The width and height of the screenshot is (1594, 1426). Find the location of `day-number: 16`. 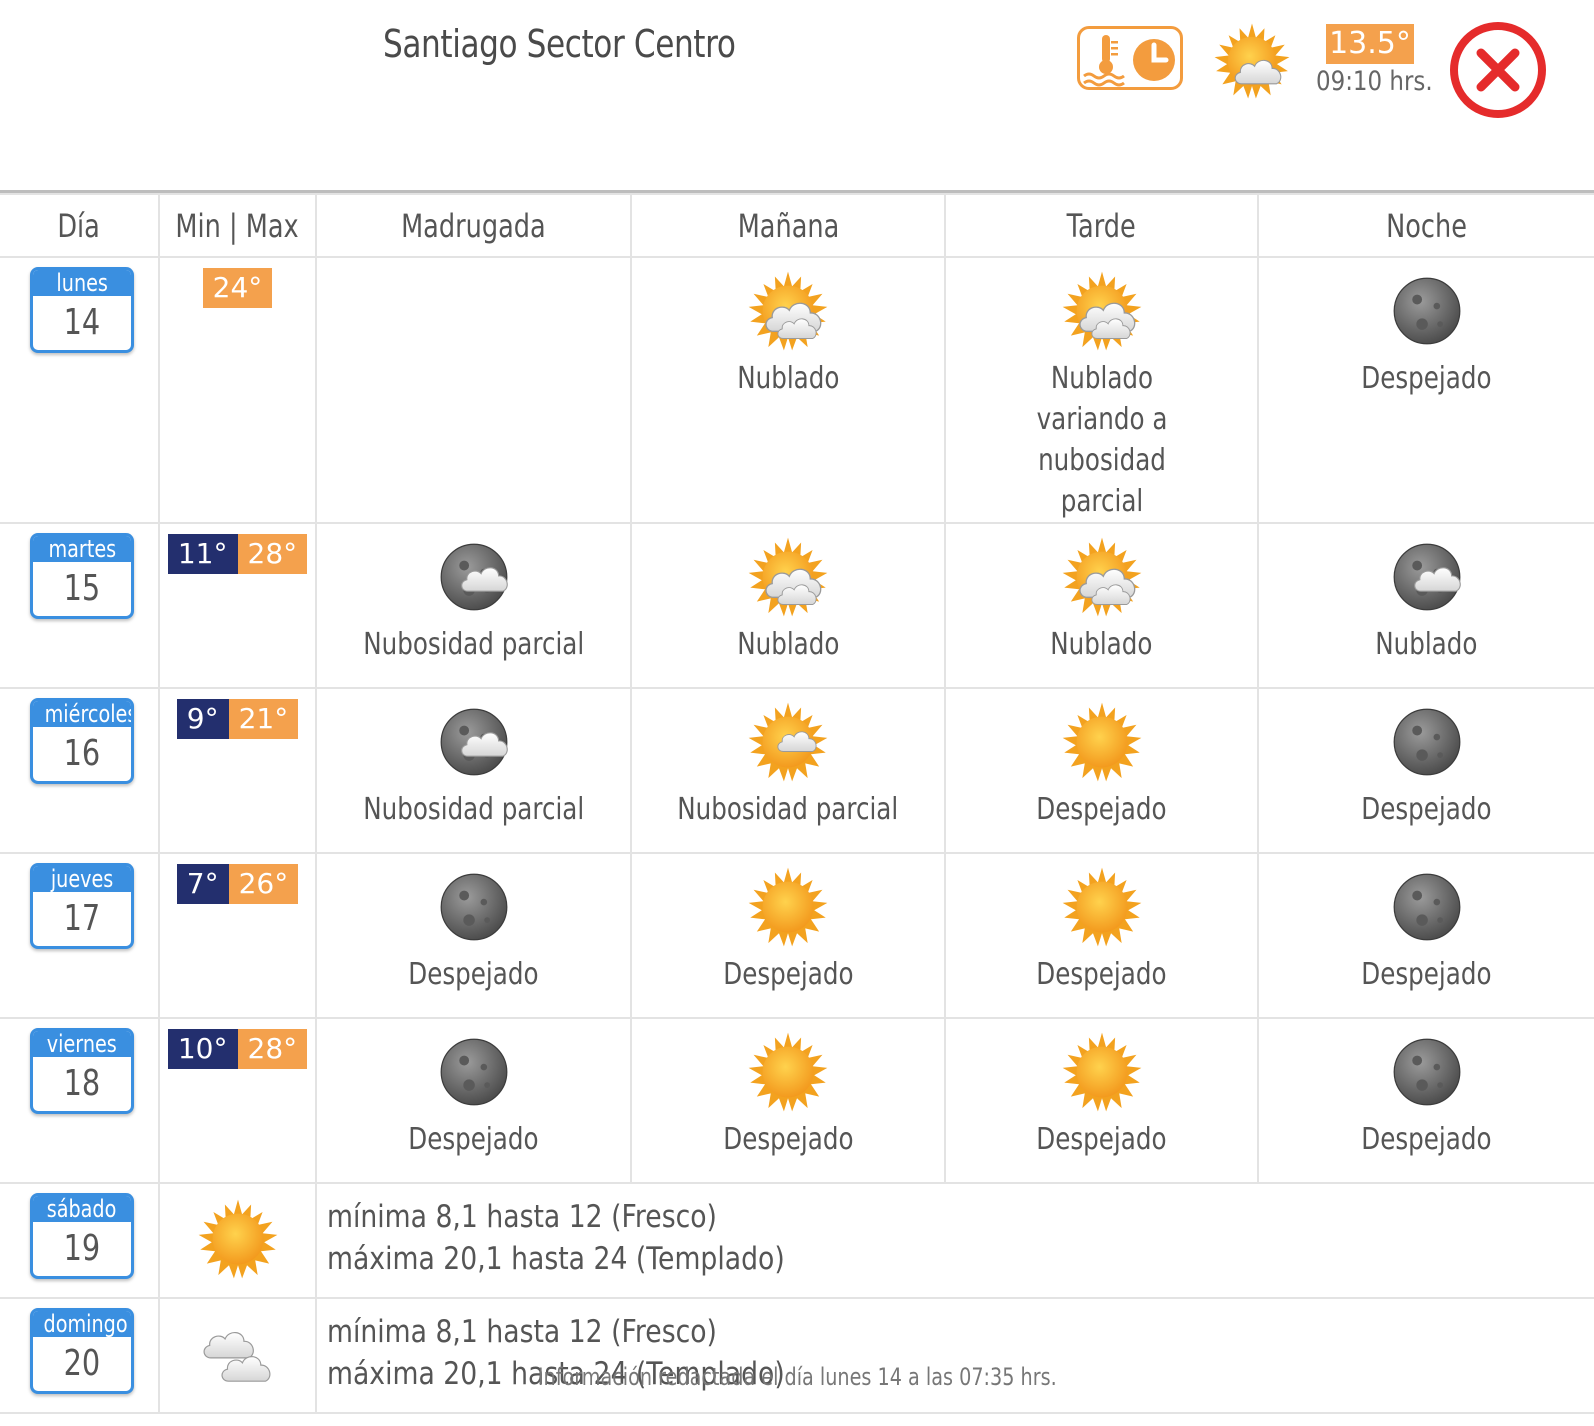

day-number: 16 is located at coordinates (82, 753).